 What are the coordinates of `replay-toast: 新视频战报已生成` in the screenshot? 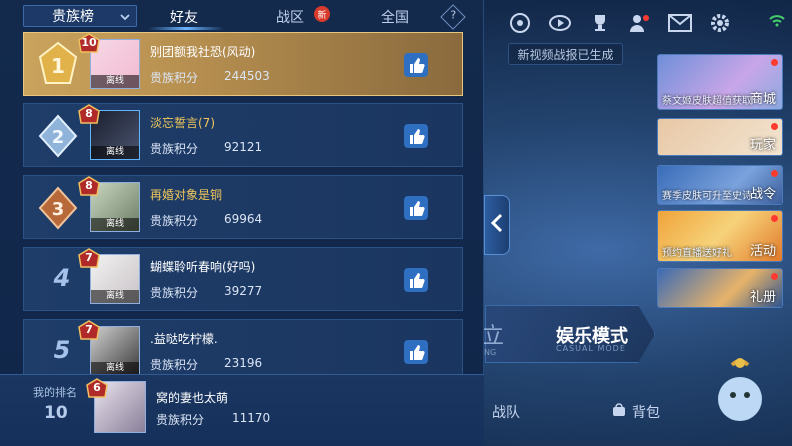 It's located at (565, 54).